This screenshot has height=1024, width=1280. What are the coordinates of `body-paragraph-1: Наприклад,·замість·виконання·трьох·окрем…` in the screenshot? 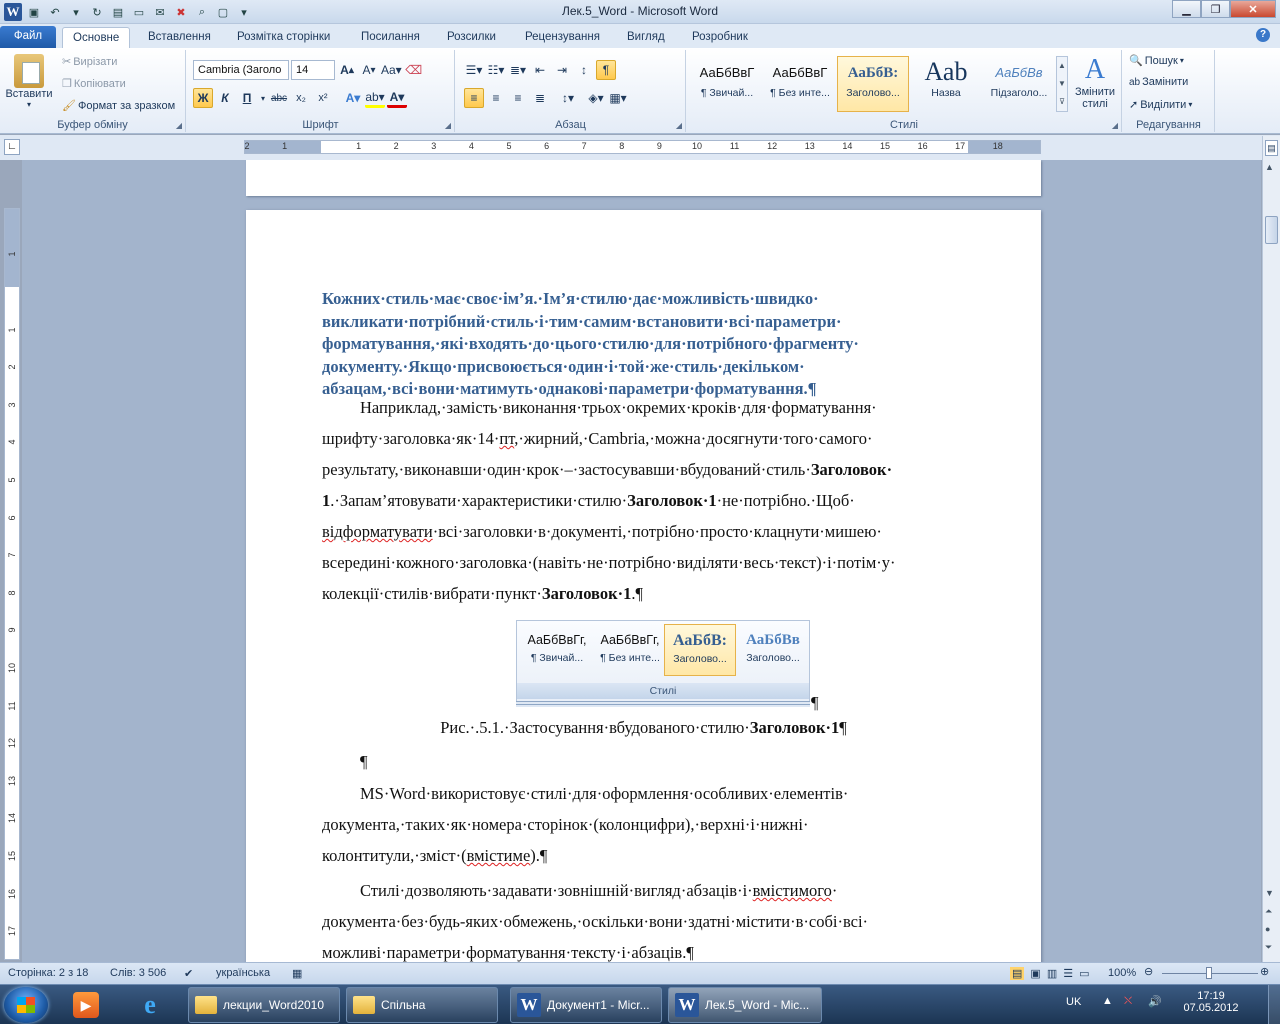 It's located at (646, 500).